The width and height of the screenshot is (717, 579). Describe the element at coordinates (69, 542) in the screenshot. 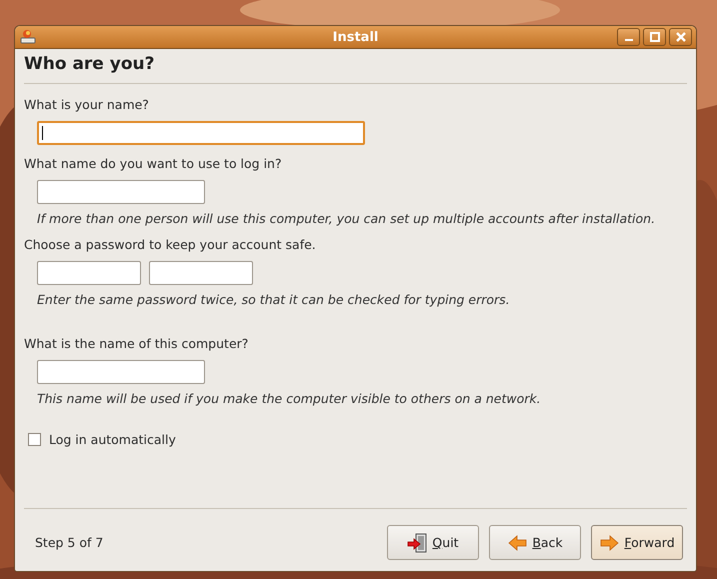

I see `step-indicator: Step 5 of 7` at that location.